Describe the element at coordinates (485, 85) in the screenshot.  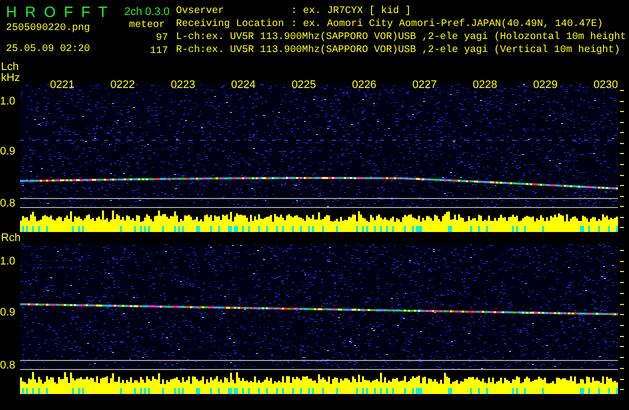
I see `time-label: 0228` at that location.